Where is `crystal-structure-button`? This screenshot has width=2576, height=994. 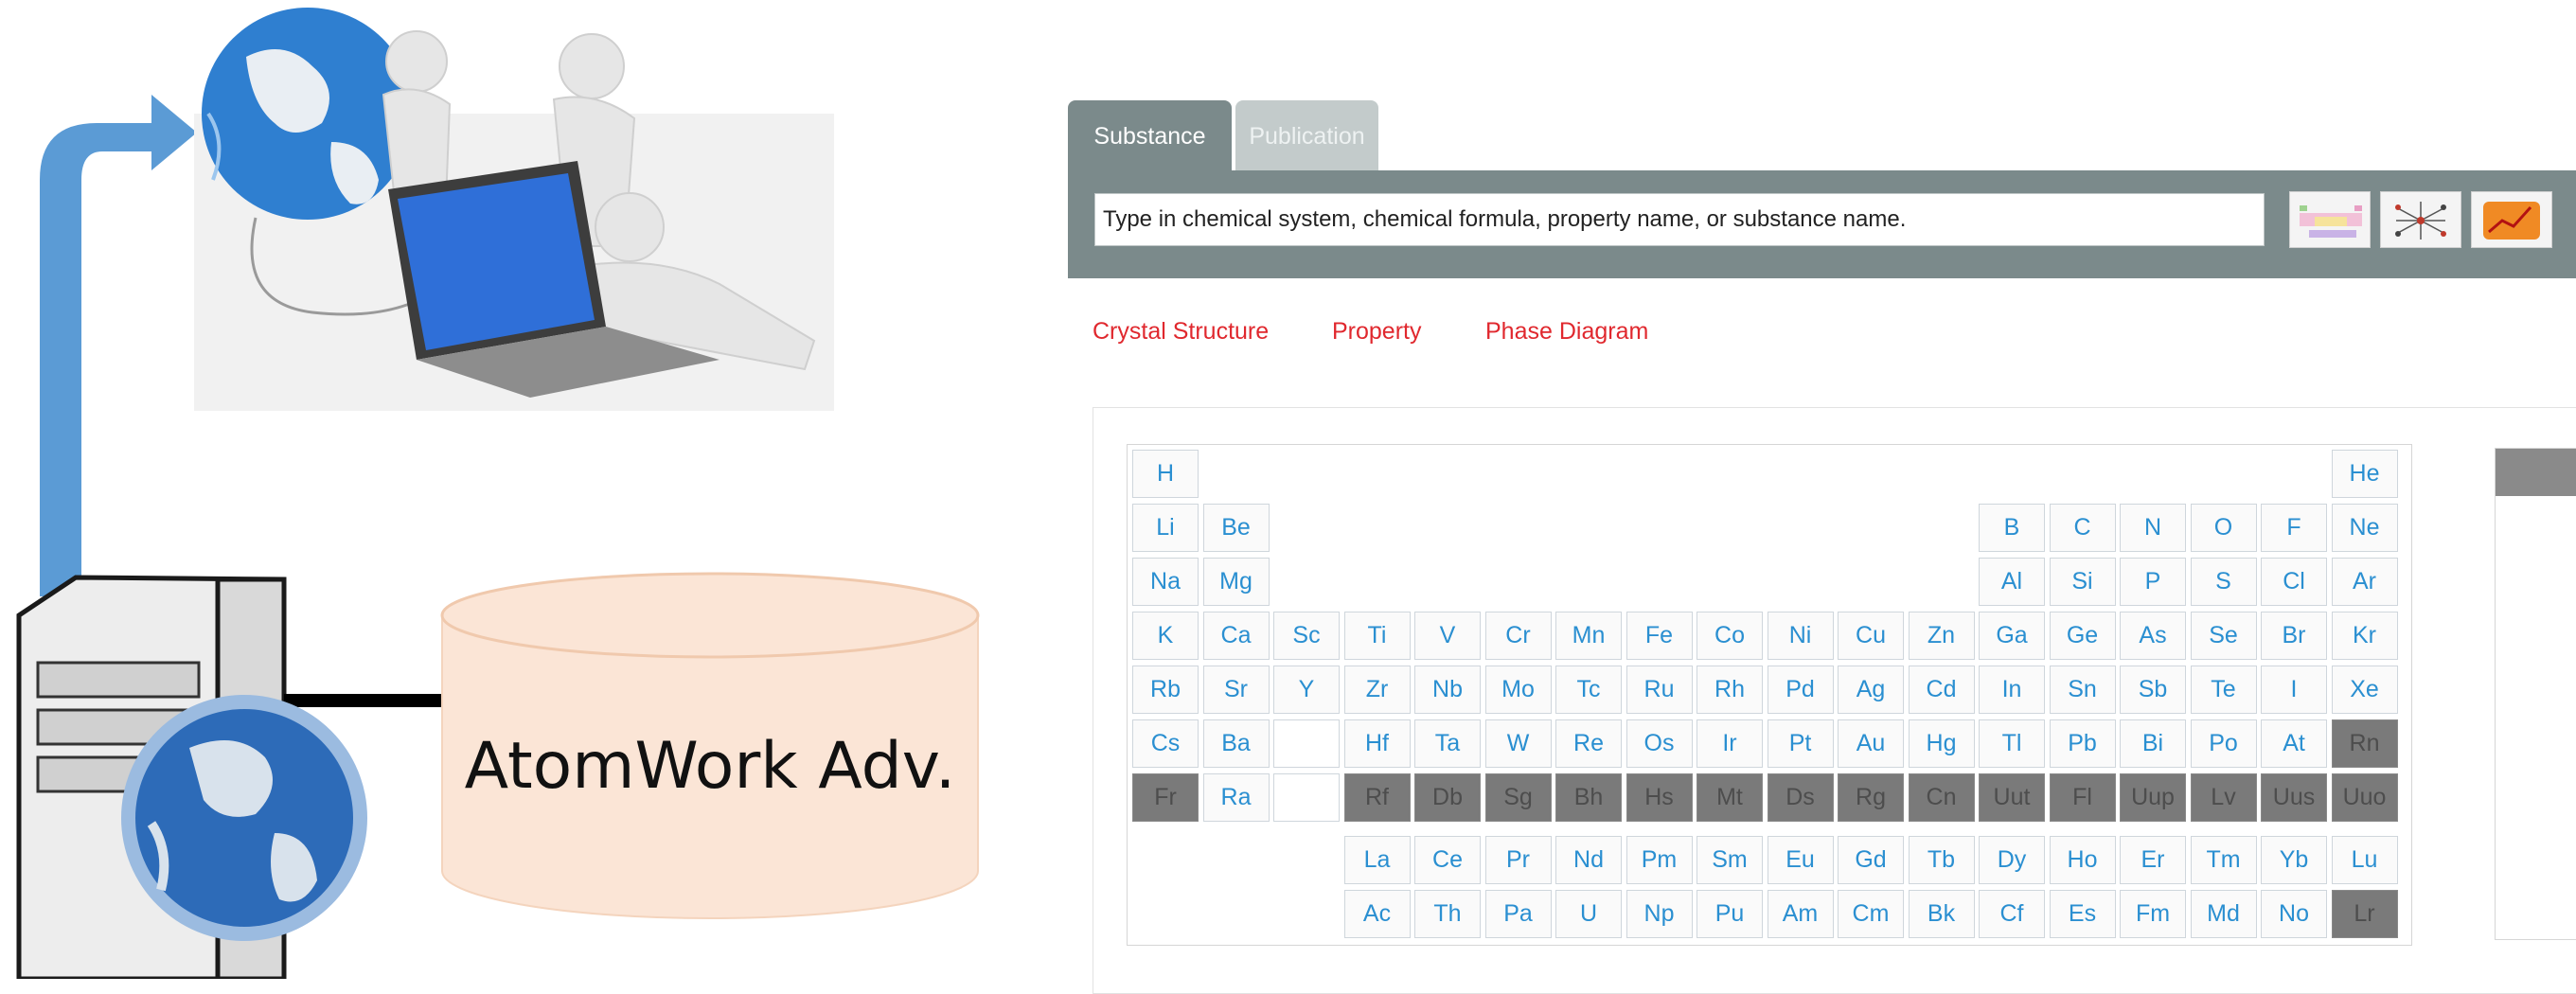 crystal-structure-button is located at coordinates (2421, 219).